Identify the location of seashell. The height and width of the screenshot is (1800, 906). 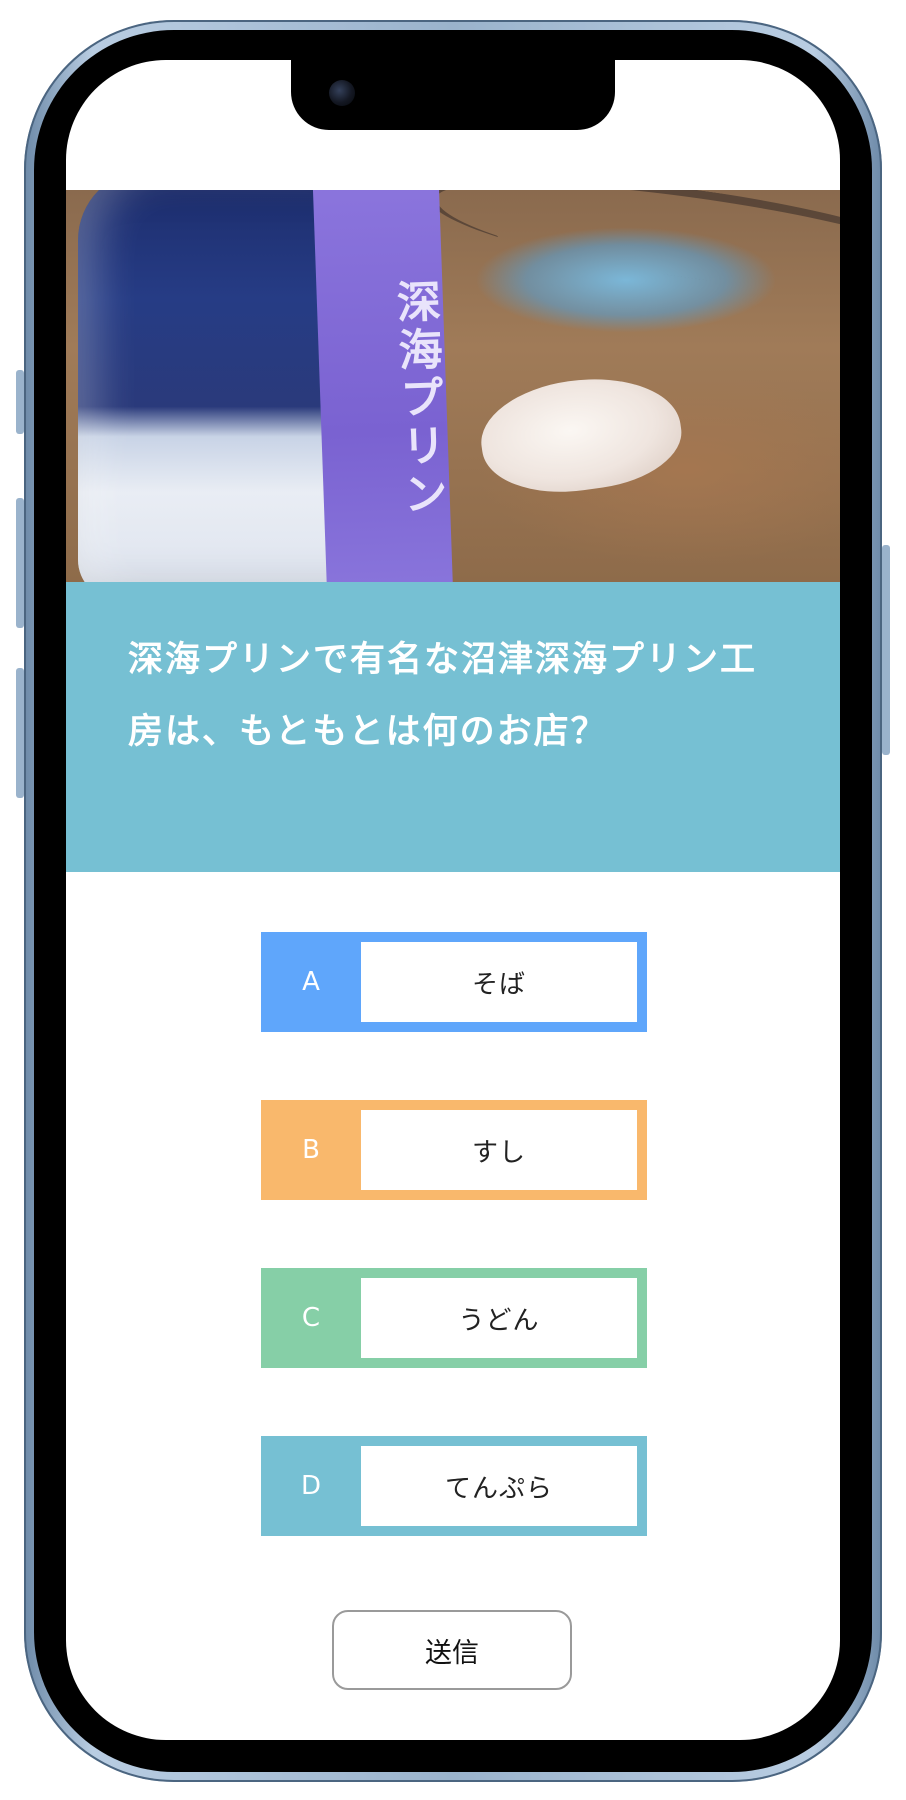
(581, 435).